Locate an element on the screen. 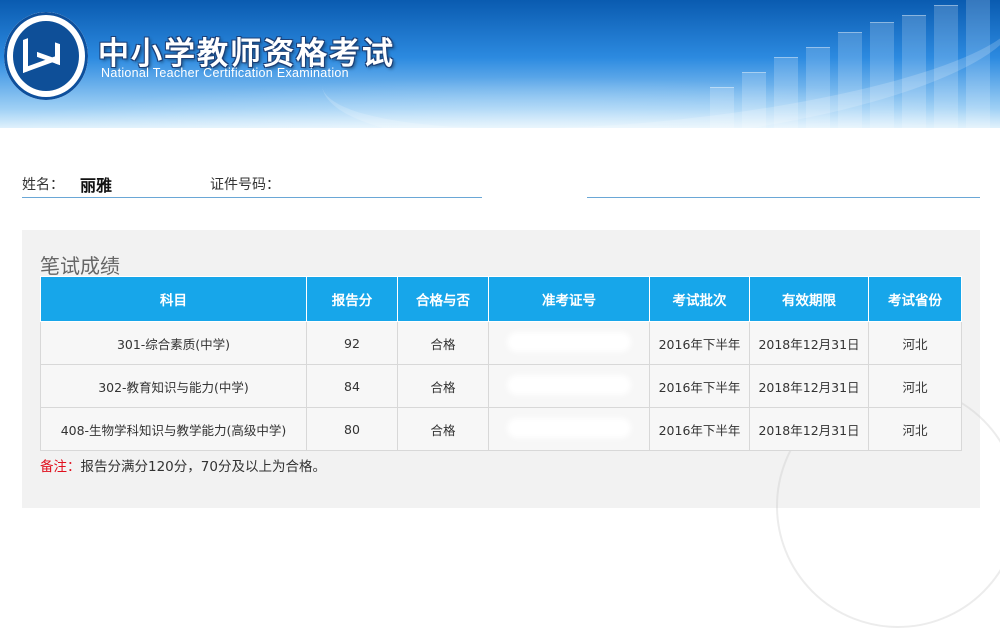  col-header-score: 报告分 is located at coordinates (352, 299).